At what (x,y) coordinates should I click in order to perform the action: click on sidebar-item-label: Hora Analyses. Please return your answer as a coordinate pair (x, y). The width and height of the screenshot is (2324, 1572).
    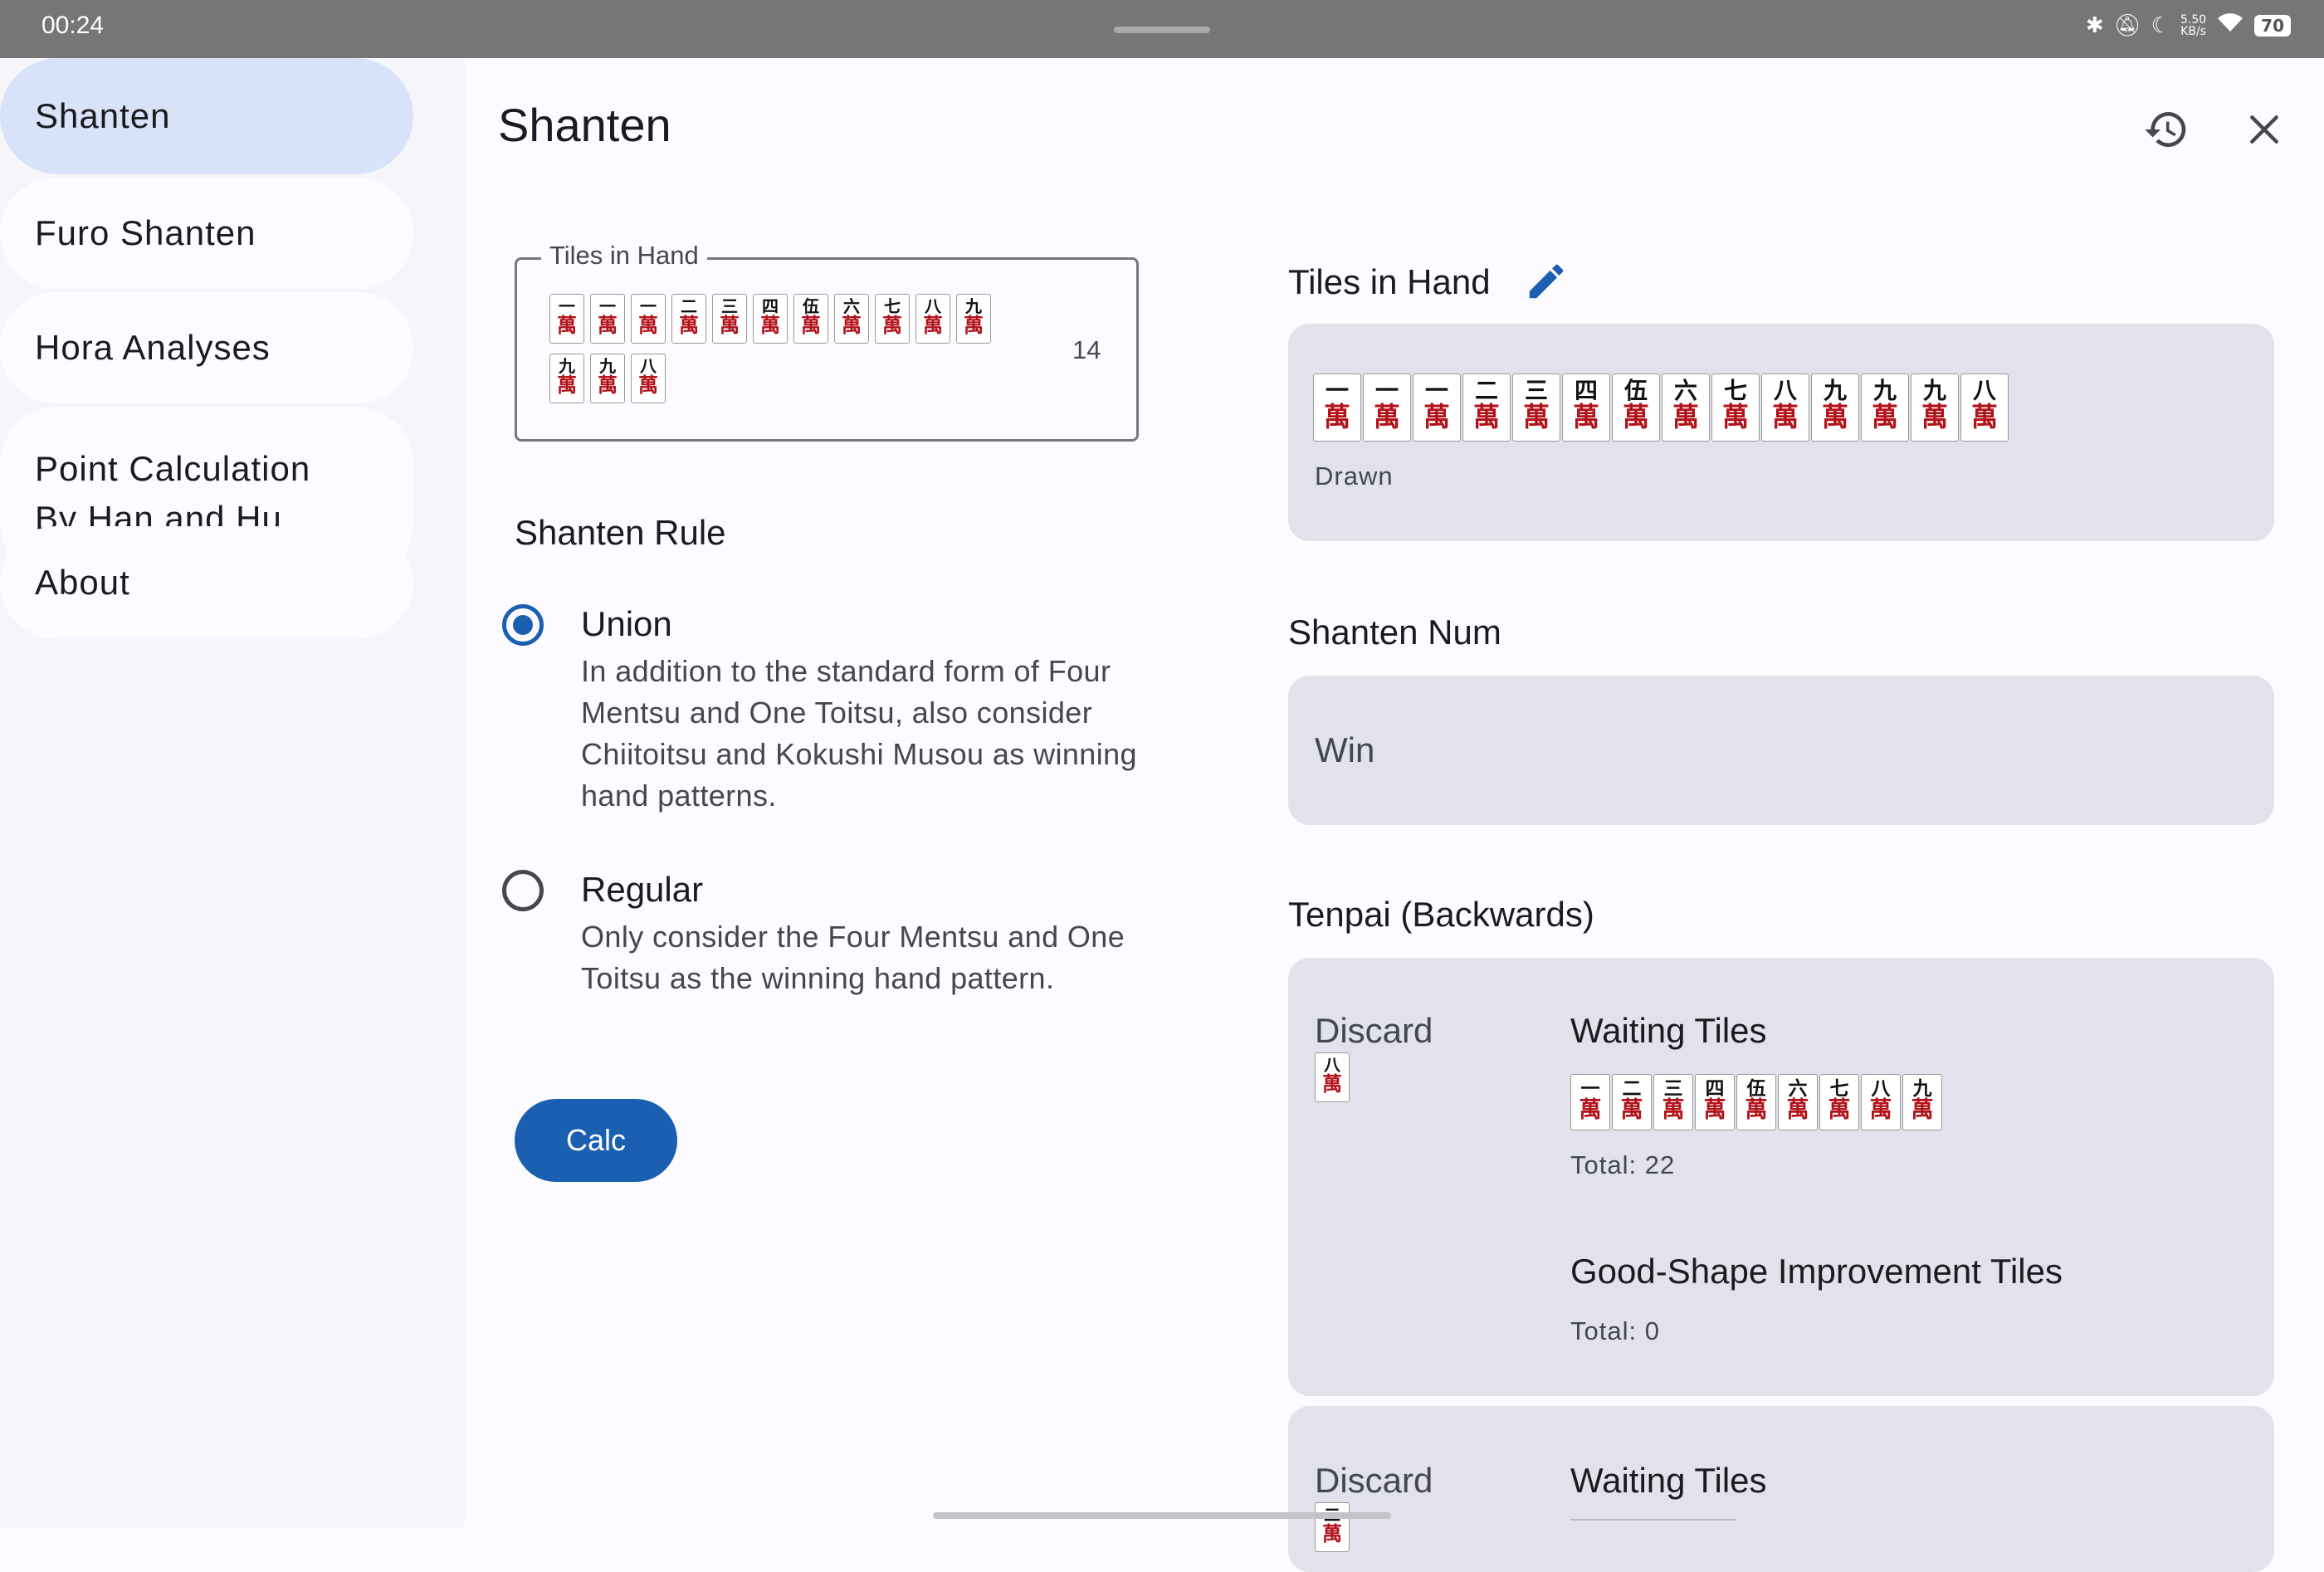
    Looking at the image, I should click on (153, 348).